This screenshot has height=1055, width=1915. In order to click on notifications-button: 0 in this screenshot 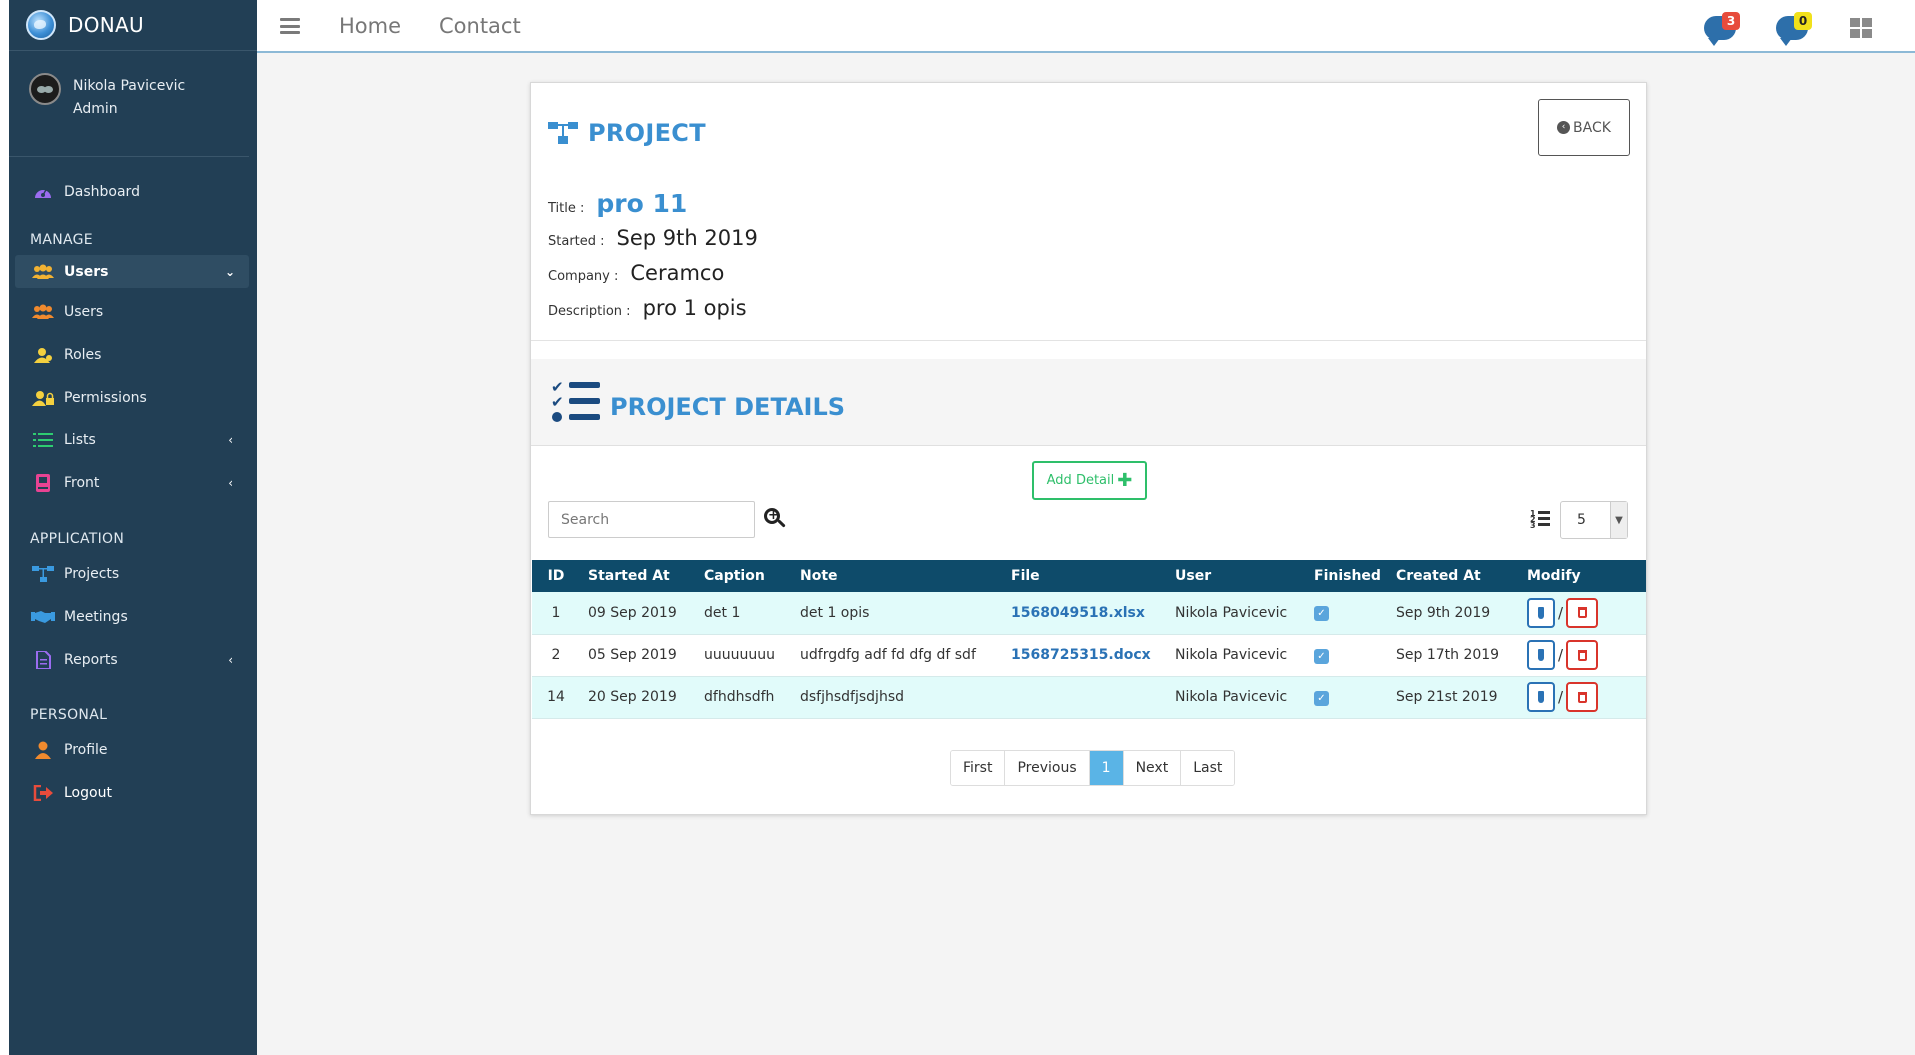, I will do `click(1794, 29)`.